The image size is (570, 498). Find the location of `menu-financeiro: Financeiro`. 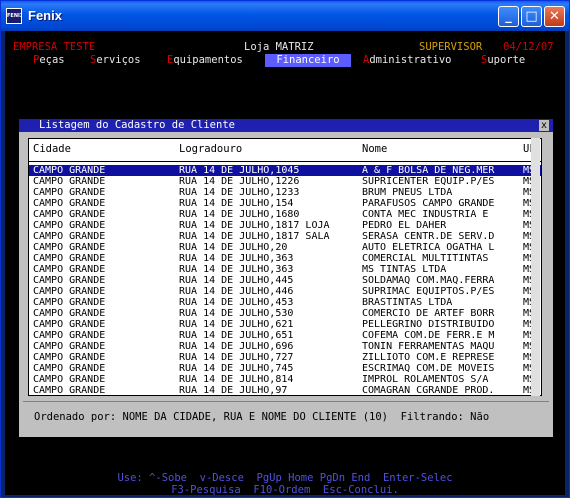

menu-financeiro: Financeiro is located at coordinates (308, 60).